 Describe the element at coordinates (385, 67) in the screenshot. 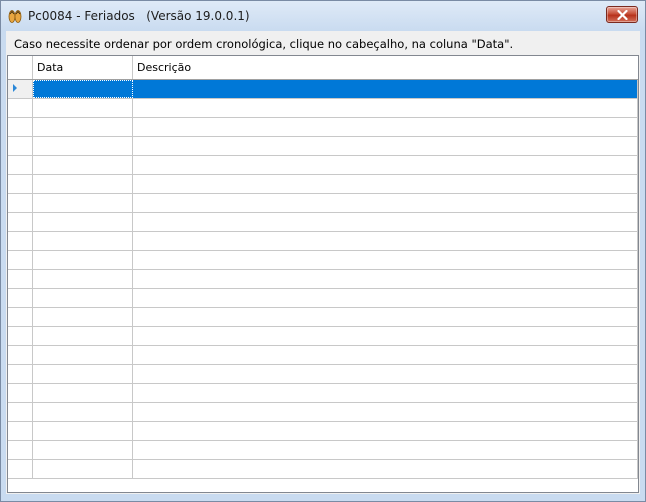

I see `column-header-descricao: Descrição` at that location.